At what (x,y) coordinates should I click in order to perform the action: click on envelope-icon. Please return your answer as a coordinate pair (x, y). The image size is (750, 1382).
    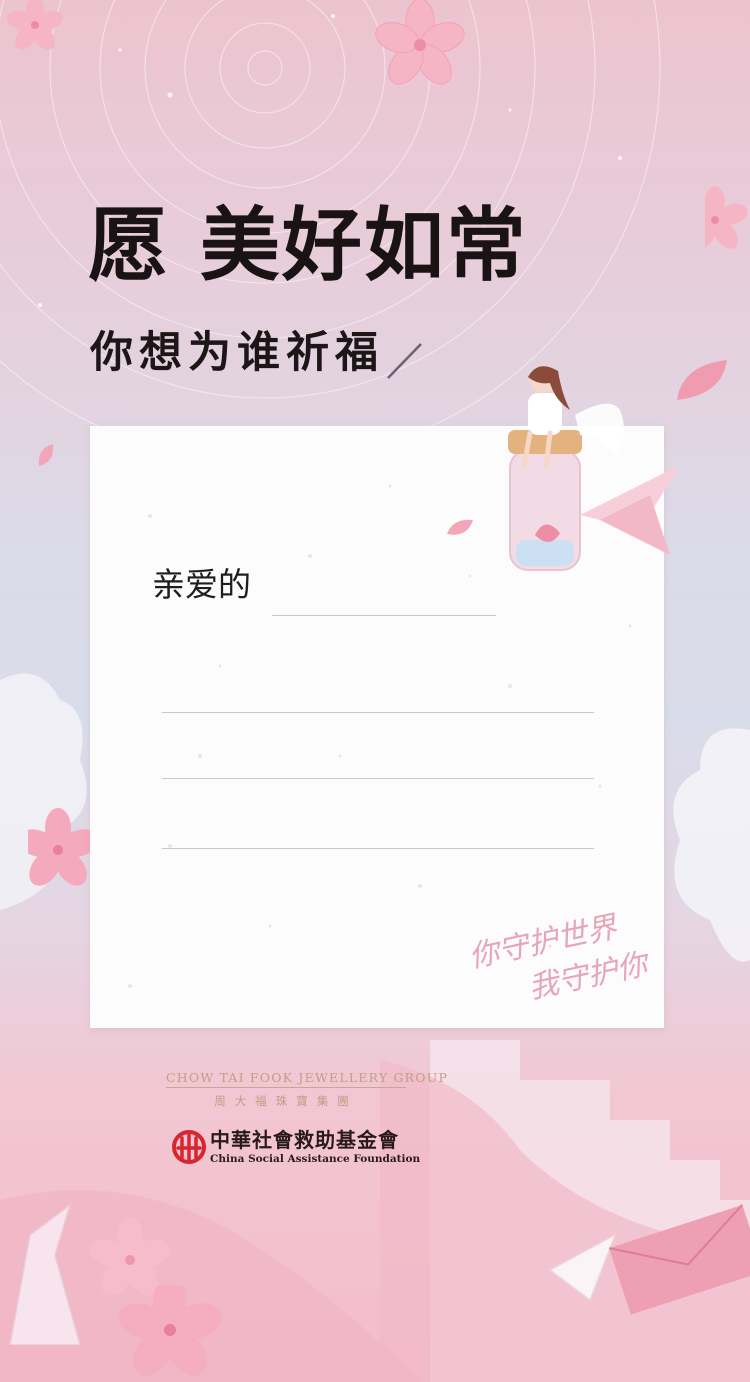
    Looking at the image, I should click on (649, 1259).